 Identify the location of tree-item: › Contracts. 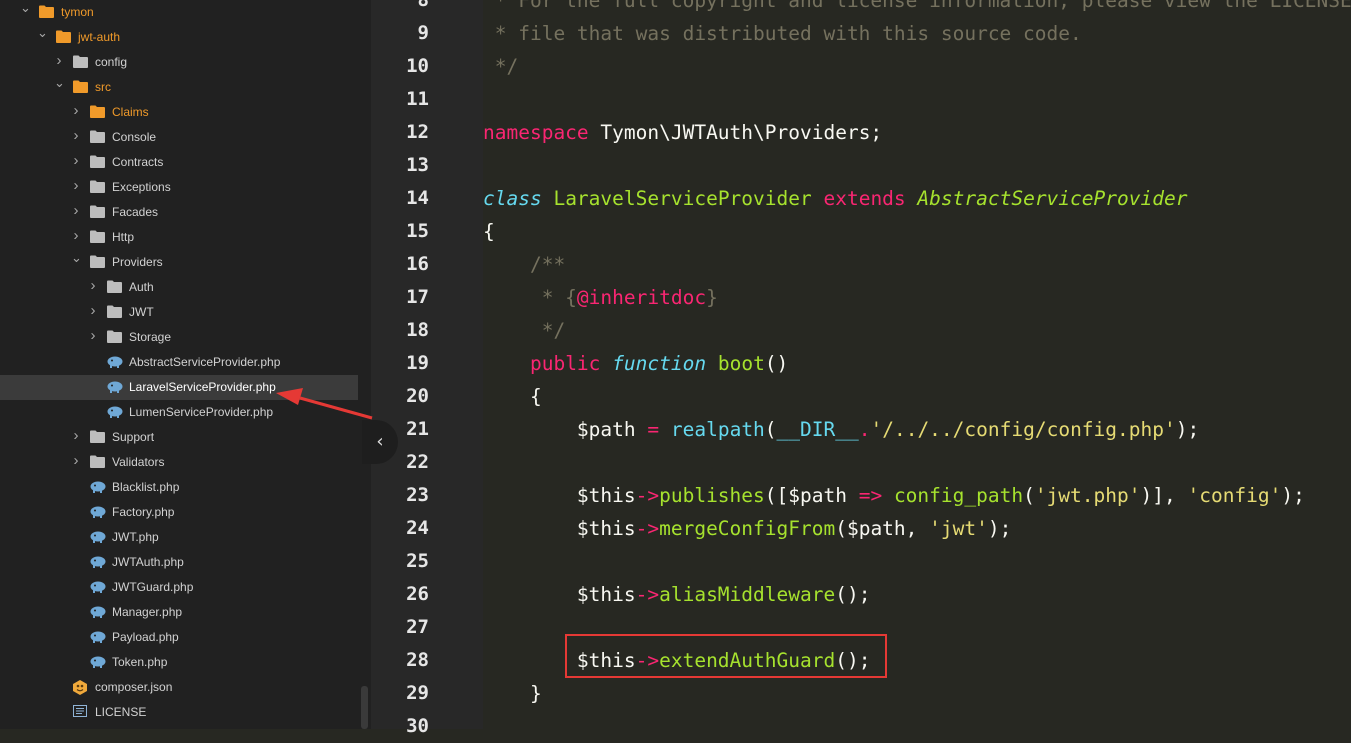
(179, 162).